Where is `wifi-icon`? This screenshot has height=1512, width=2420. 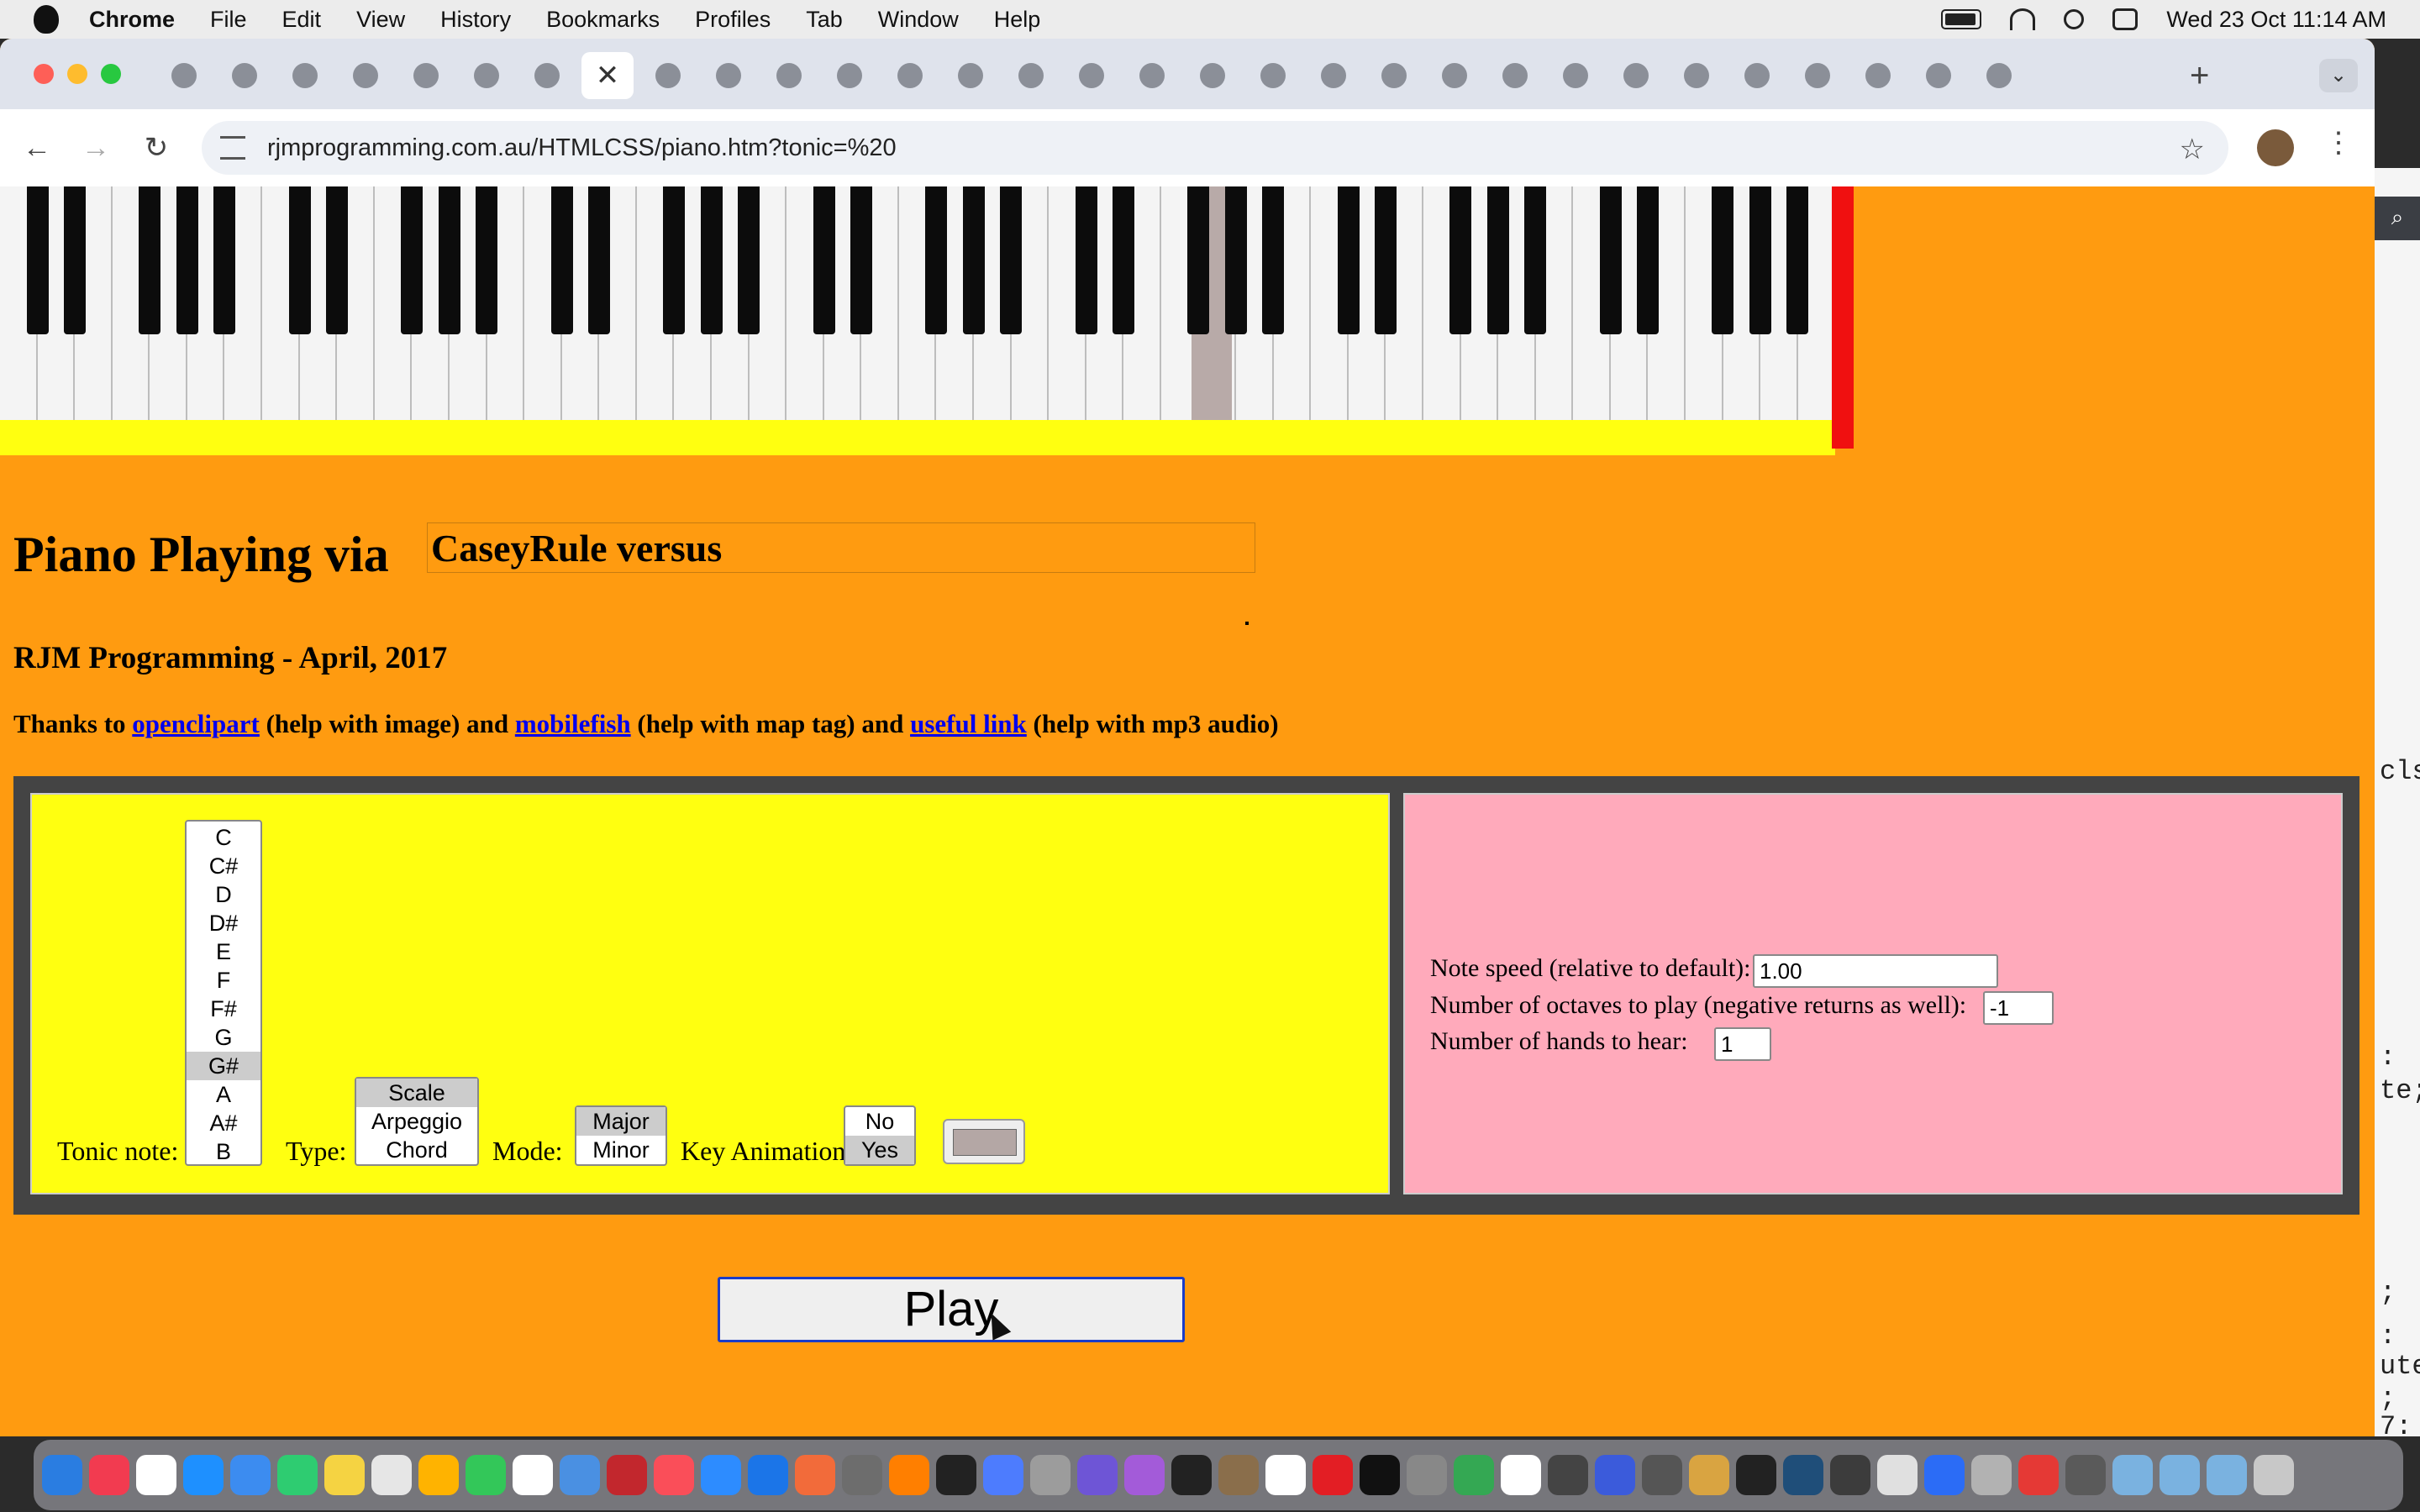
wifi-icon is located at coordinates (2023, 19).